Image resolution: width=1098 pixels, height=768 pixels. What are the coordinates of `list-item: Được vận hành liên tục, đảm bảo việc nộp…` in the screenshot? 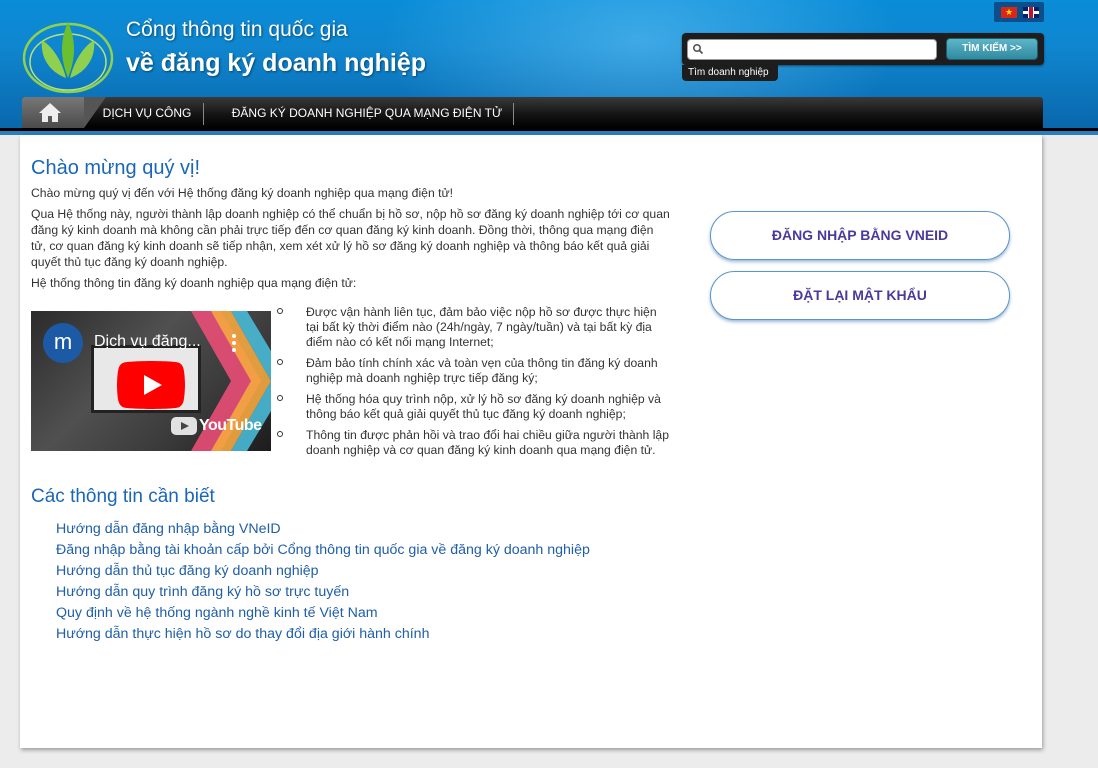 It's located at (474, 327).